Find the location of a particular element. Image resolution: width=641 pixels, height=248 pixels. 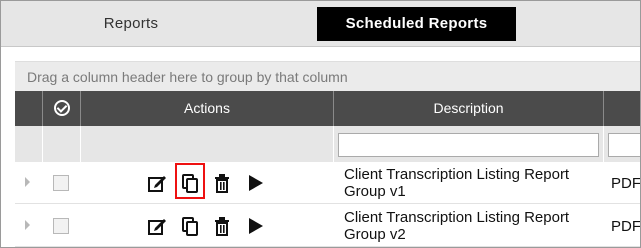

grid-filter-row is located at coordinates (327, 144).